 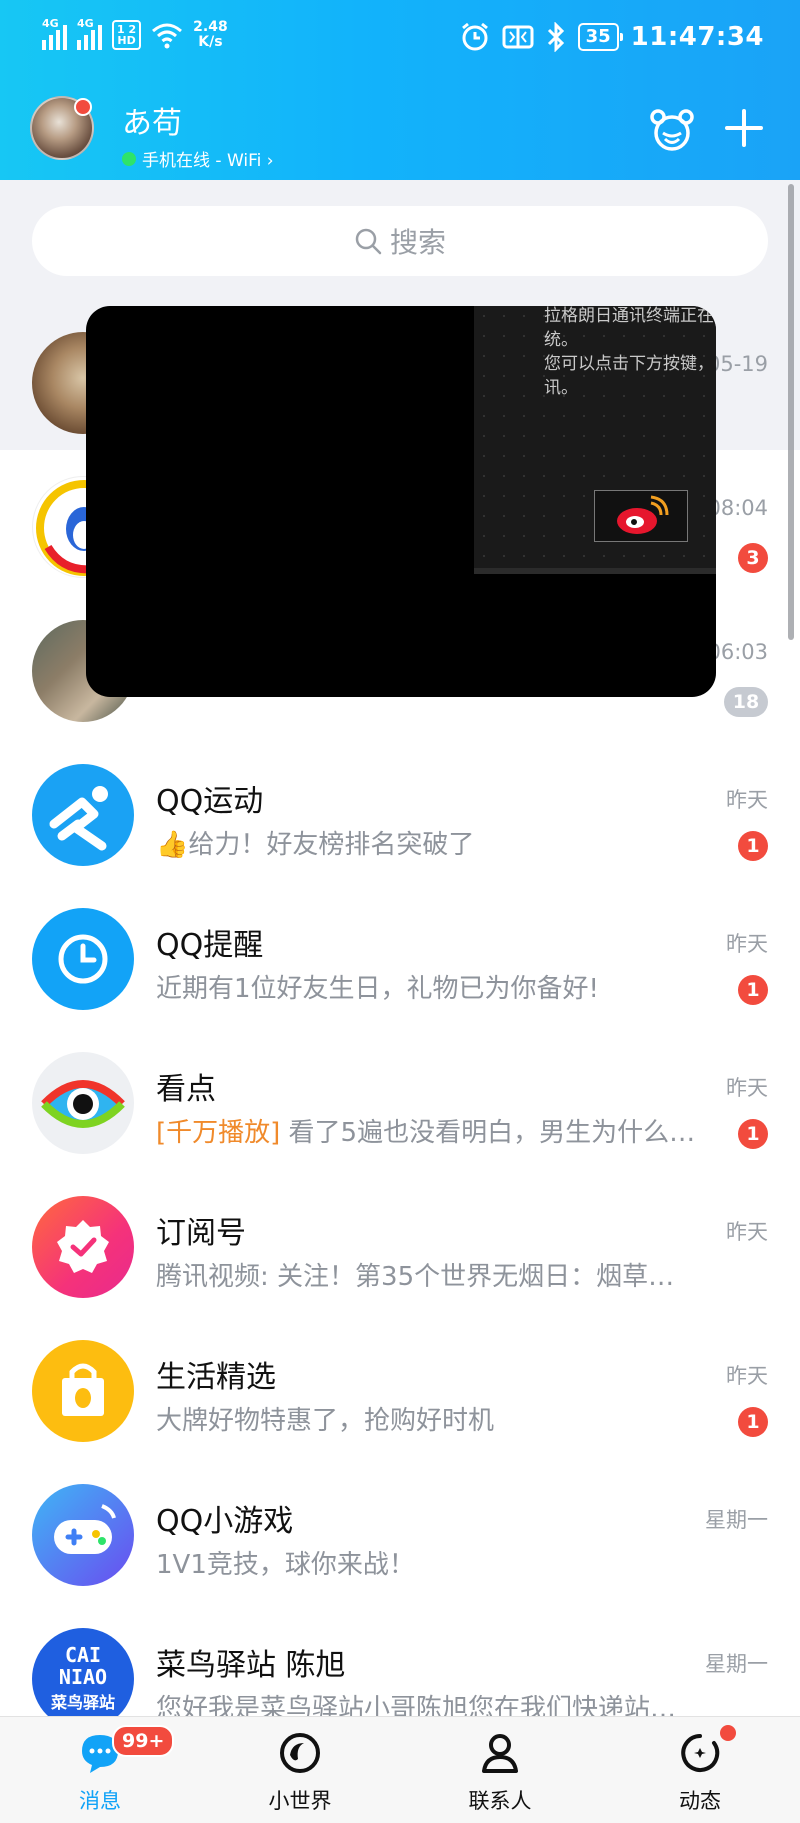 I want to click on shopping-bag-icon, so click(x=83, y=1389).